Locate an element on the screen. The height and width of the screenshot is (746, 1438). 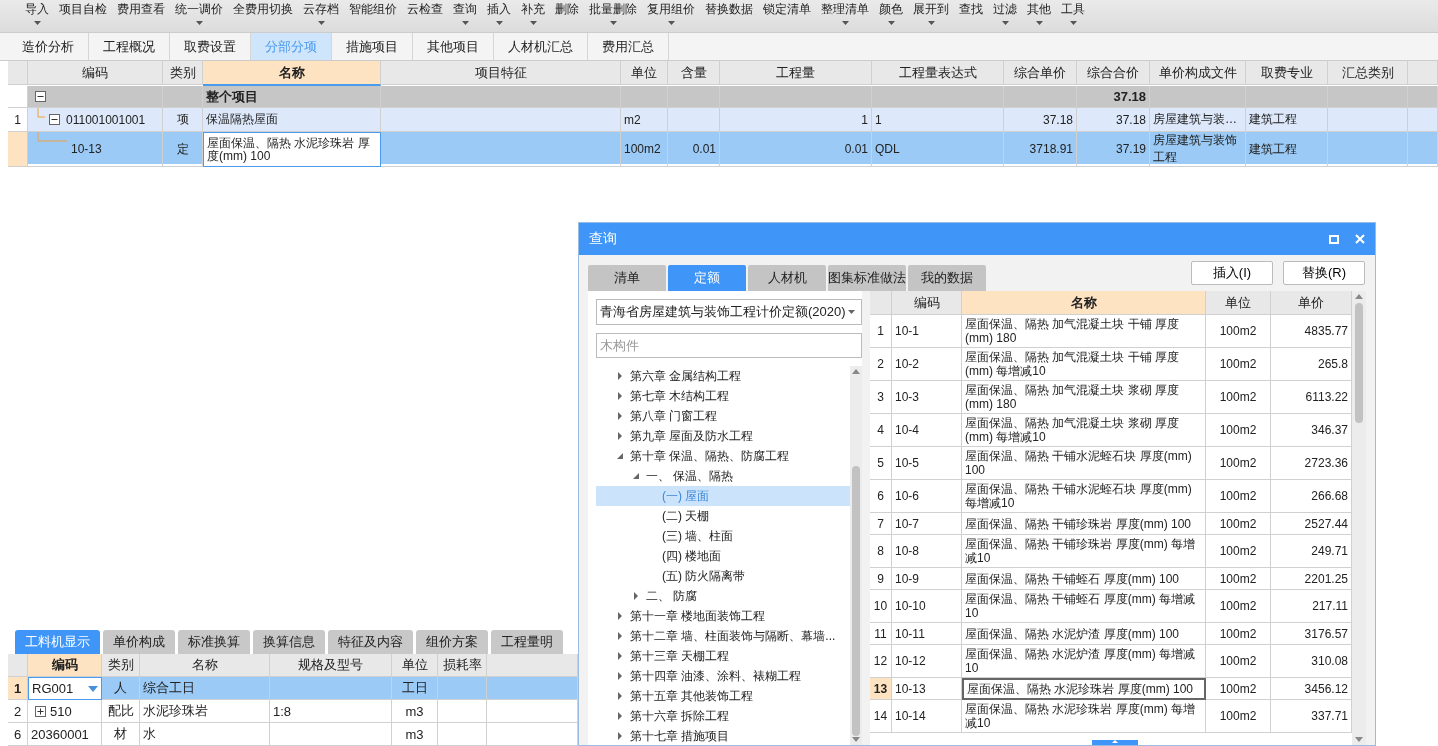
toolbar-button: 批量删除 is located at coordinates (613, 12).